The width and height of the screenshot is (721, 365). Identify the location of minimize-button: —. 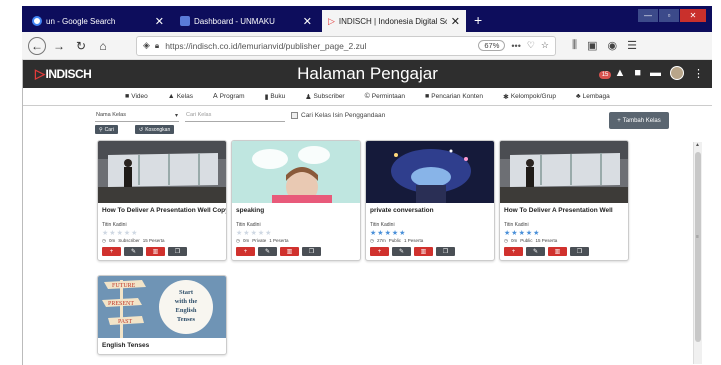
(648, 15).